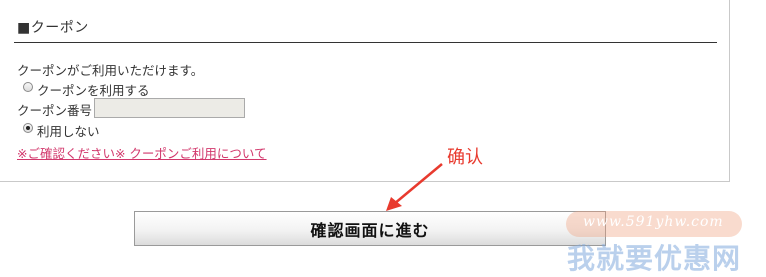  I want to click on no-coupon-label: 利用しない, so click(68, 130).